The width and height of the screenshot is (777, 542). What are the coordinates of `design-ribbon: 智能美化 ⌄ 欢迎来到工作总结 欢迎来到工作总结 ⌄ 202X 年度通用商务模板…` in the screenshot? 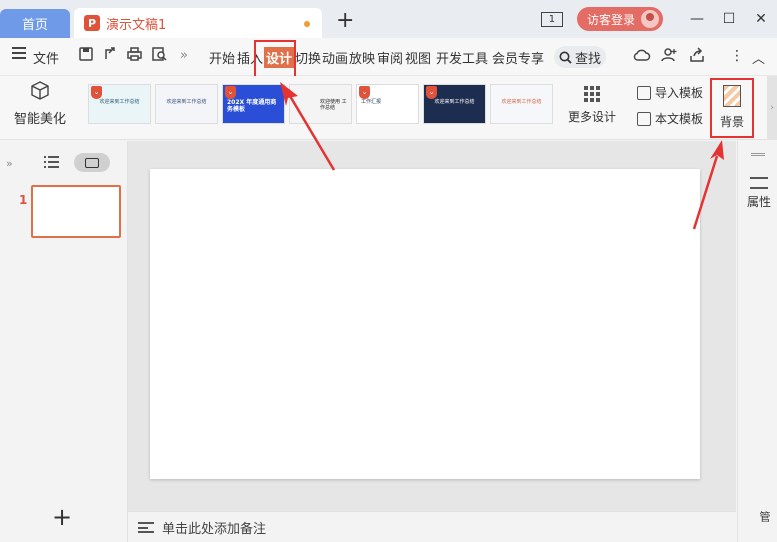 It's located at (388, 108).